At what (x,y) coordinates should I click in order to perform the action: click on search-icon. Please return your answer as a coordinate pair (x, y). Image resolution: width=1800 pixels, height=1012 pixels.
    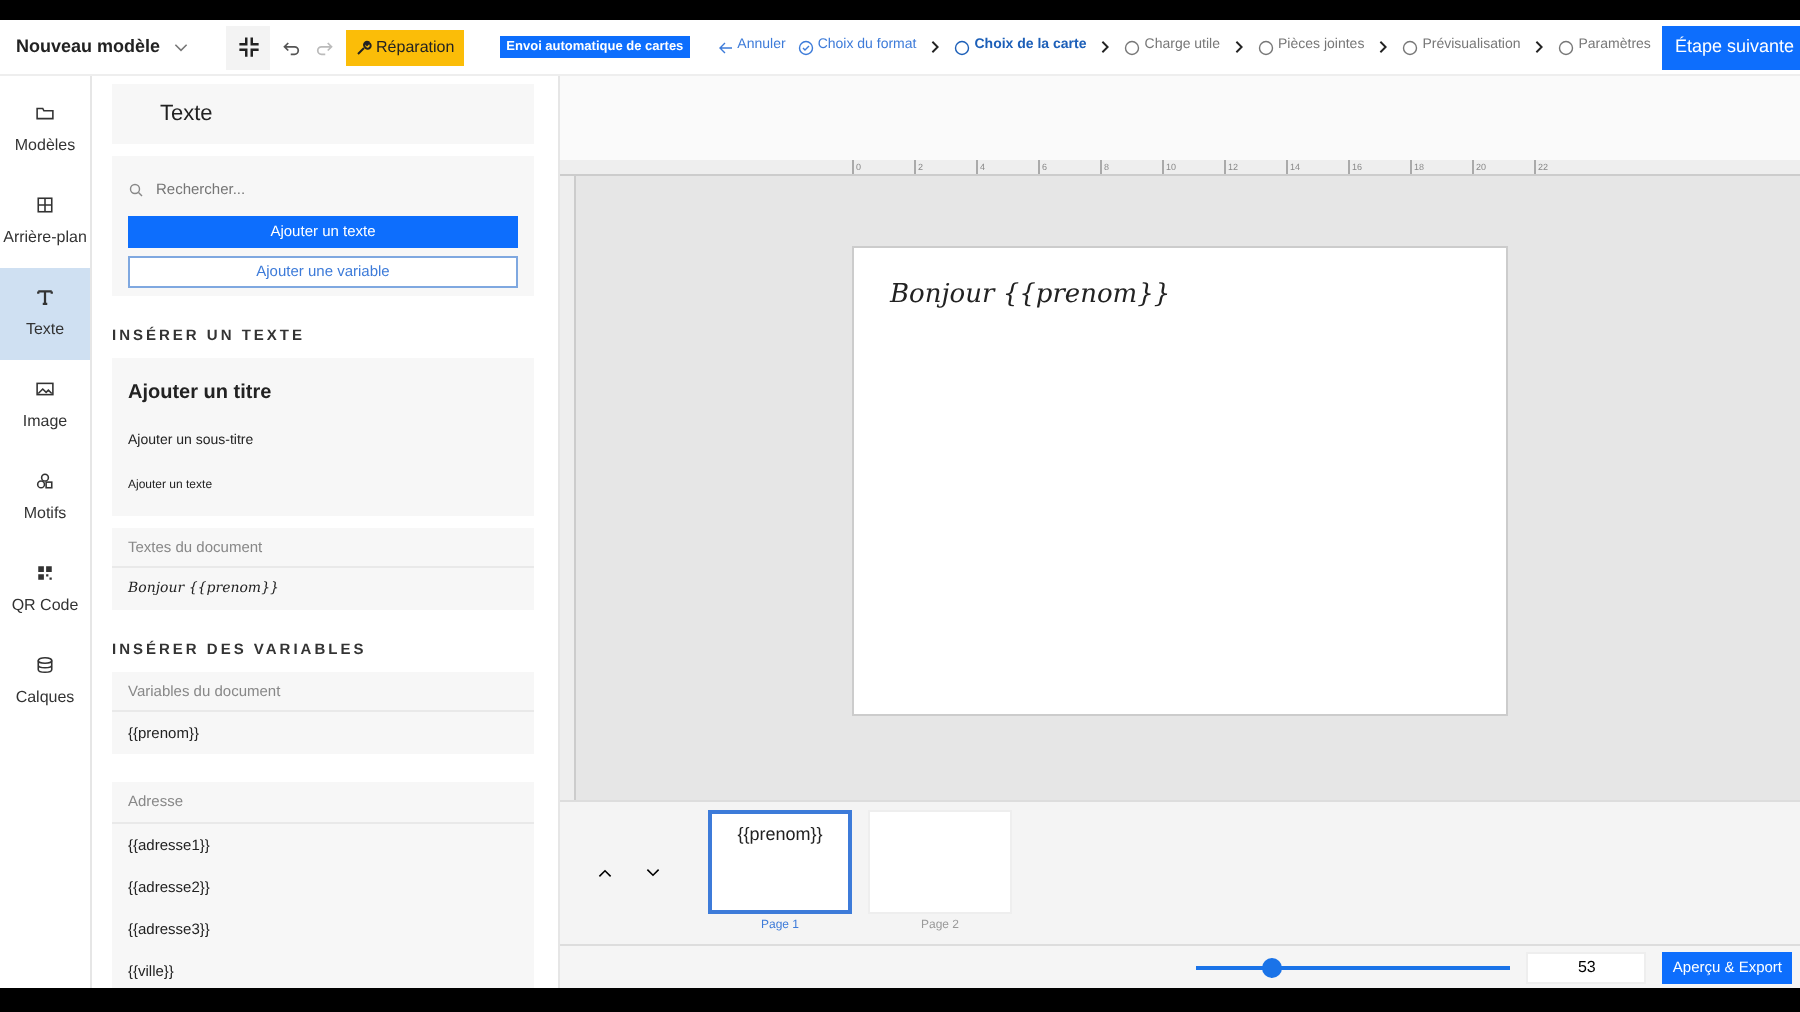
    Looking at the image, I should click on (136, 190).